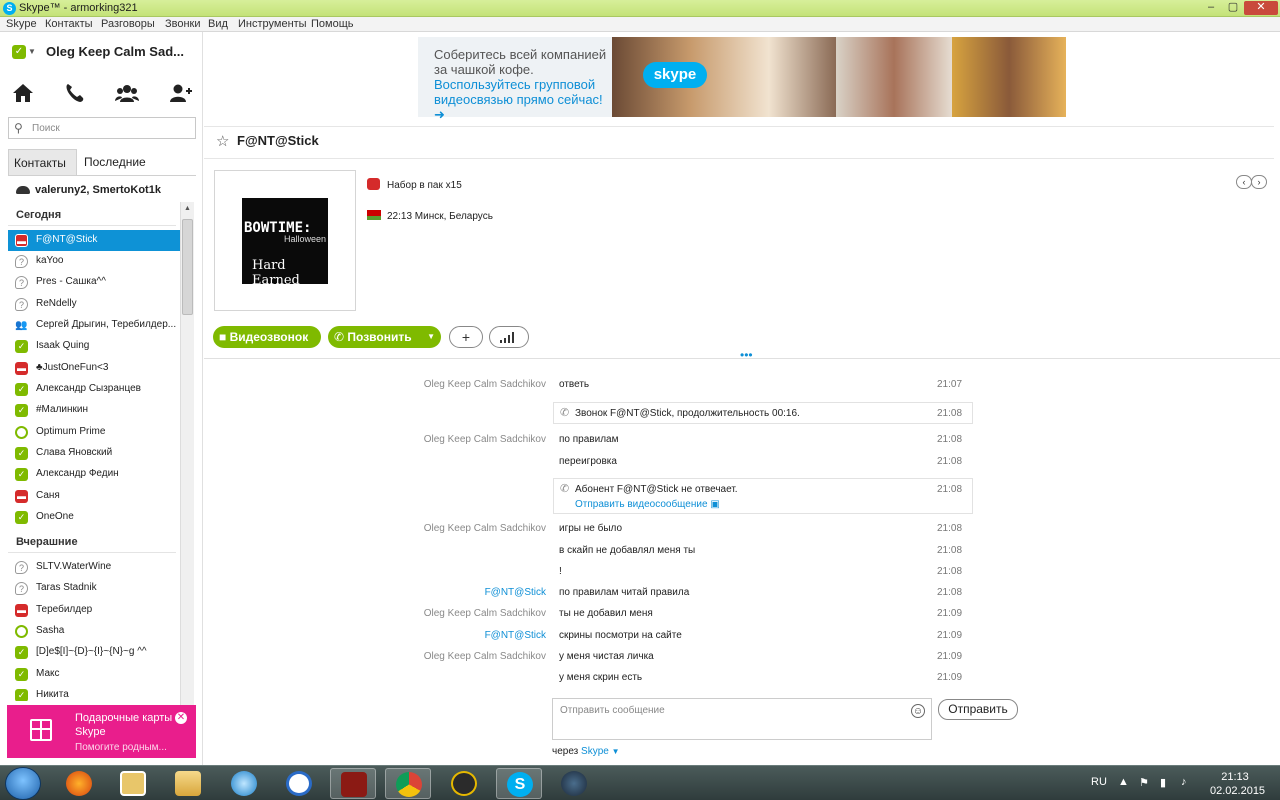 Image resolution: width=1280 pixels, height=800 pixels. Describe the element at coordinates (94, 652) in the screenshot. I see `contact-item: ✓ [D]e$[I]~{D}~{I}~{N}~g ^^` at that location.